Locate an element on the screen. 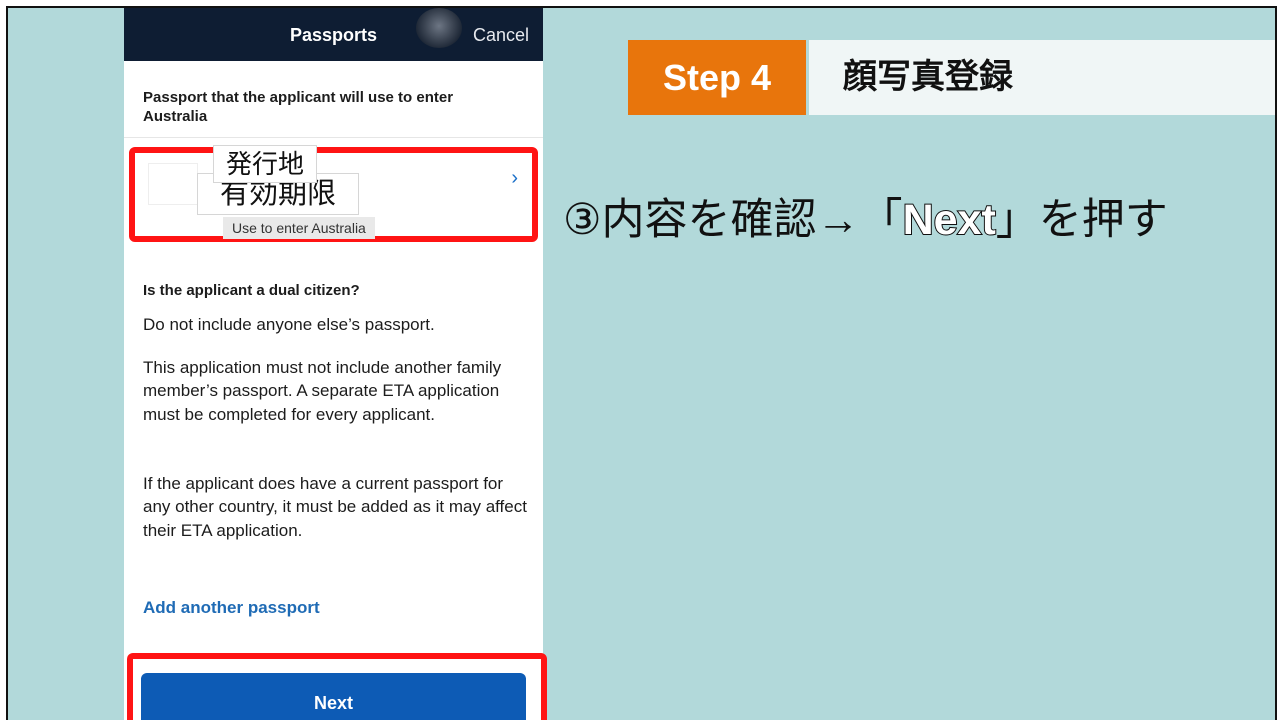  step-badge: Step 4 is located at coordinates (717, 77).